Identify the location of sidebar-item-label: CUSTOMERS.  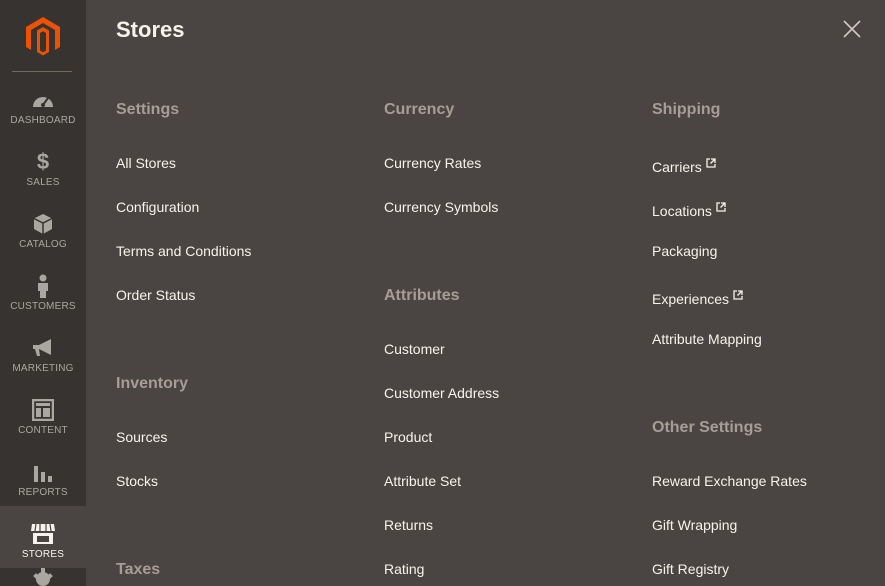
(43, 306).